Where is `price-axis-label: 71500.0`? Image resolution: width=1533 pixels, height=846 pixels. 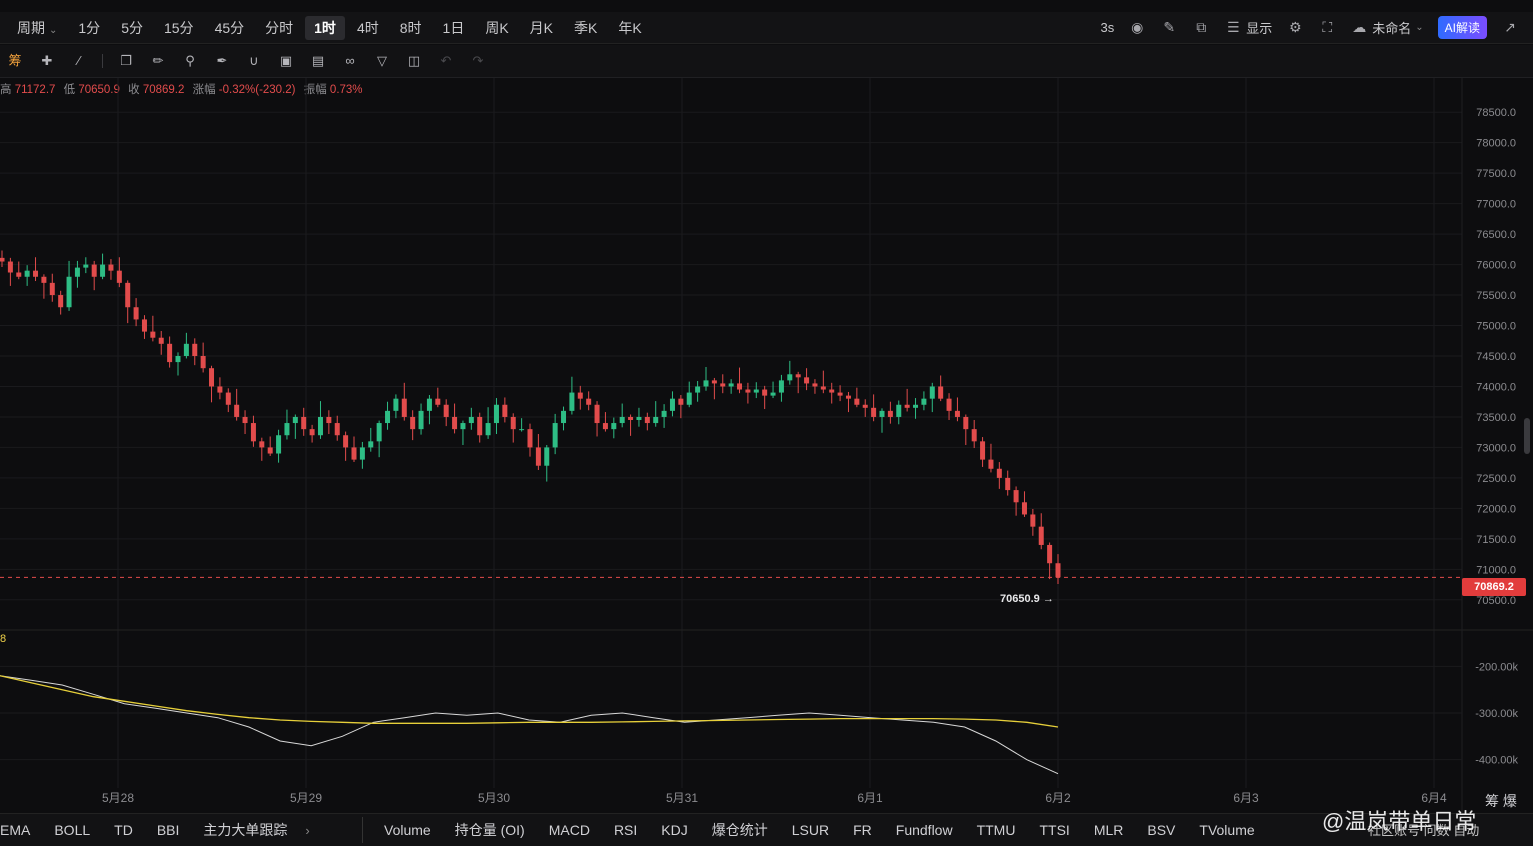 price-axis-label: 71500.0 is located at coordinates (1496, 540).